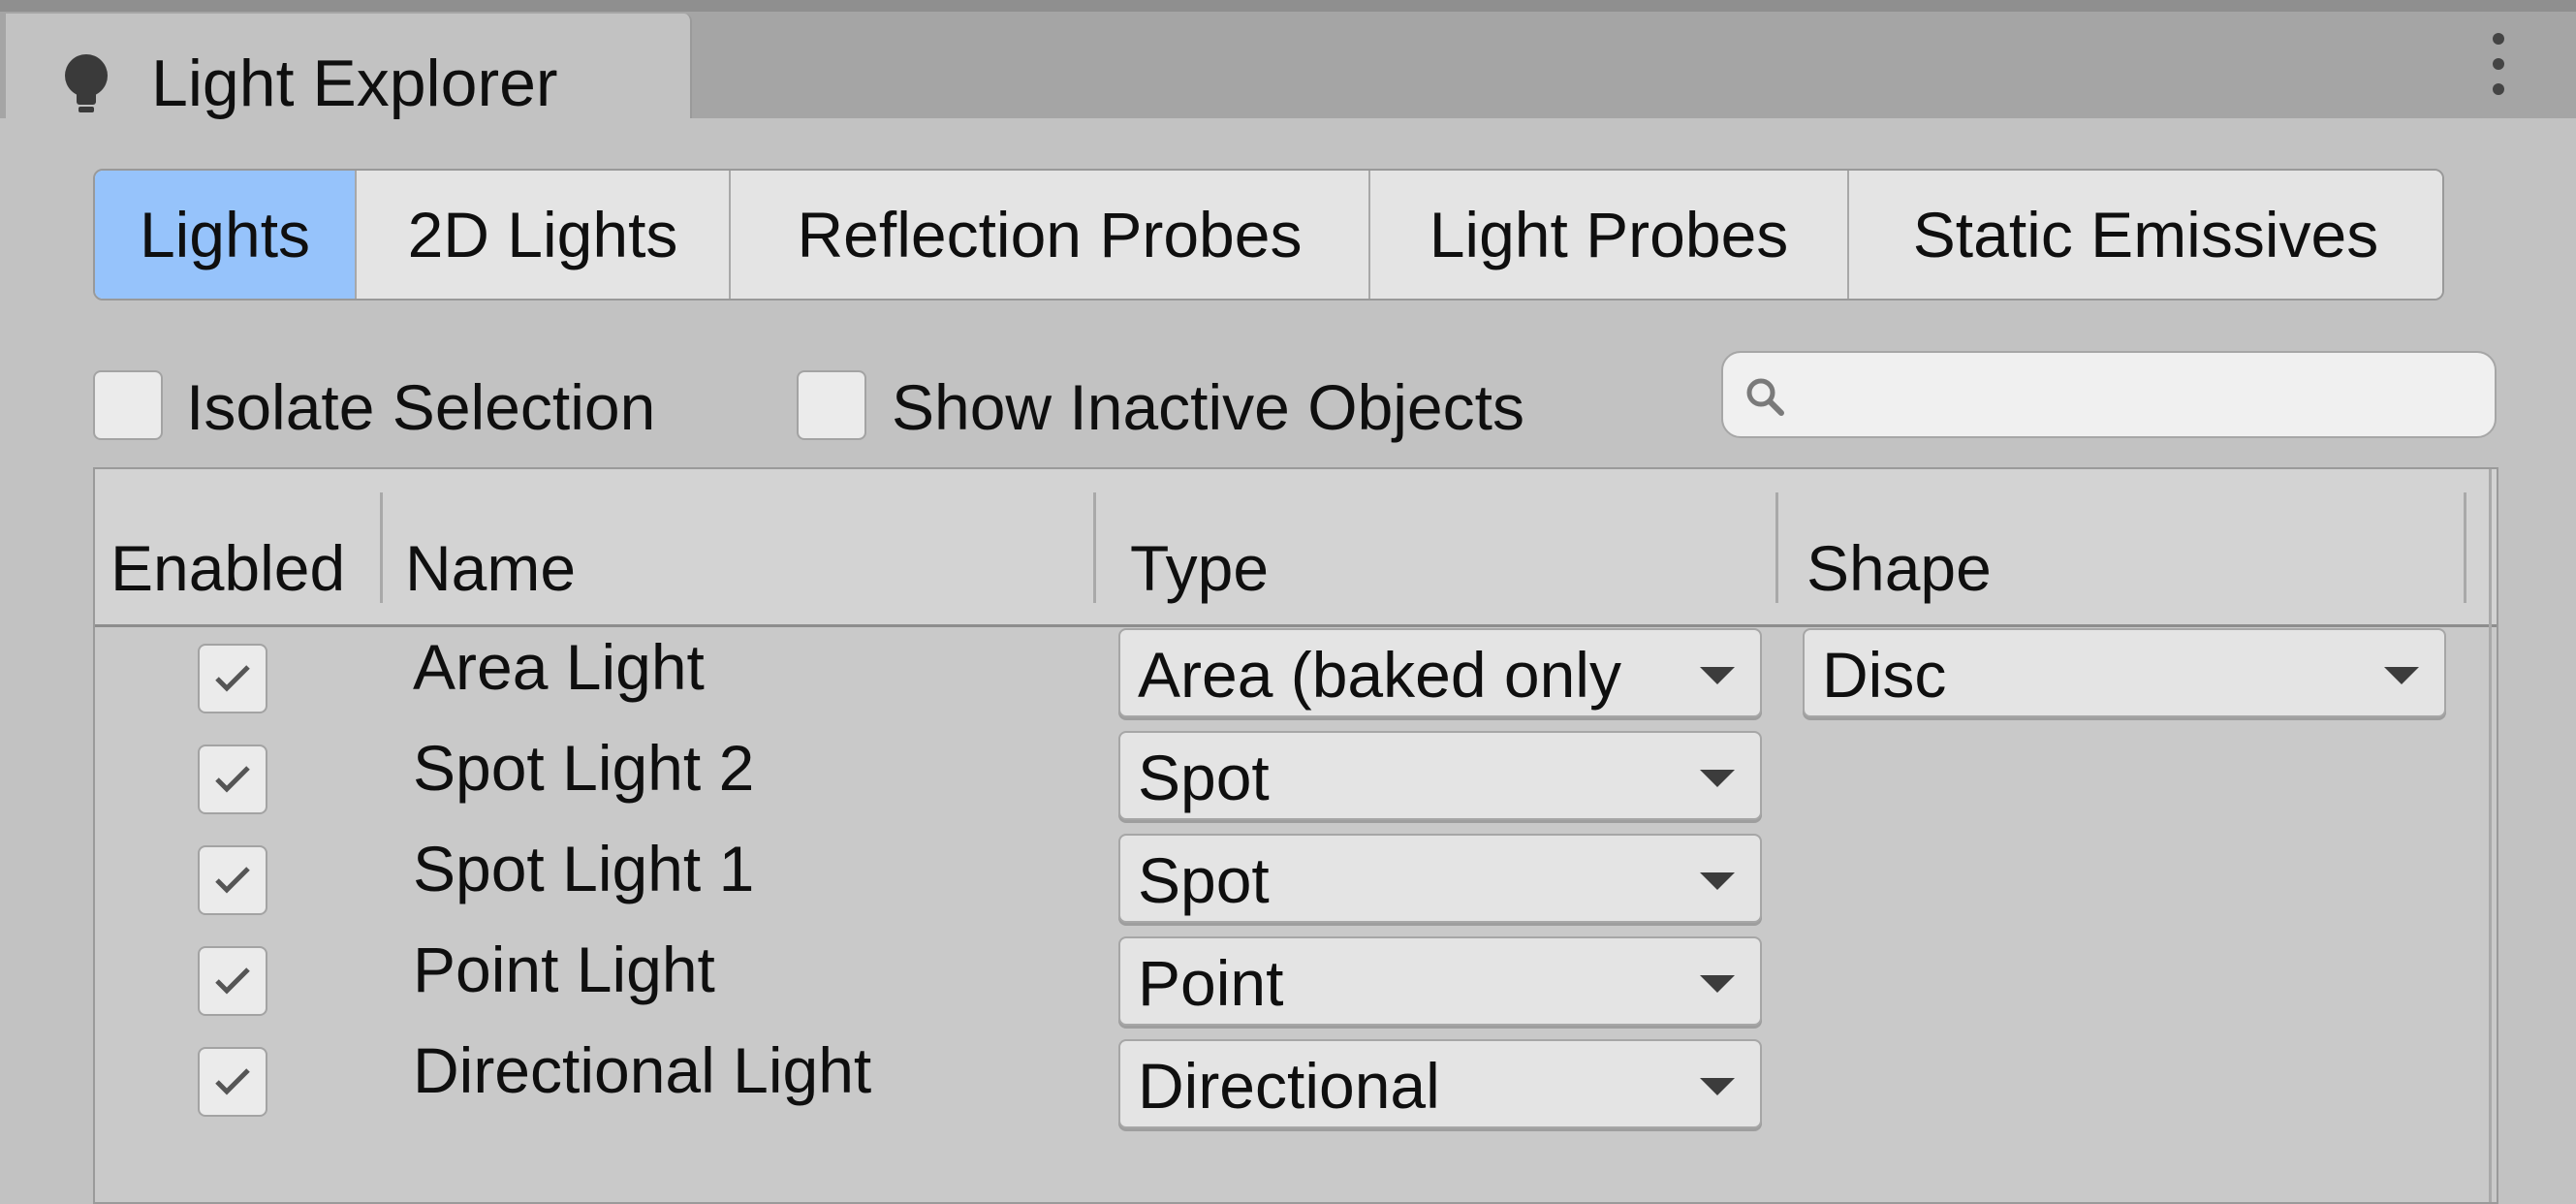 The height and width of the screenshot is (1204, 2576). Describe the element at coordinates (2124, 672) in the screenshot. I see `shape-dropdown: Disc` at that location.